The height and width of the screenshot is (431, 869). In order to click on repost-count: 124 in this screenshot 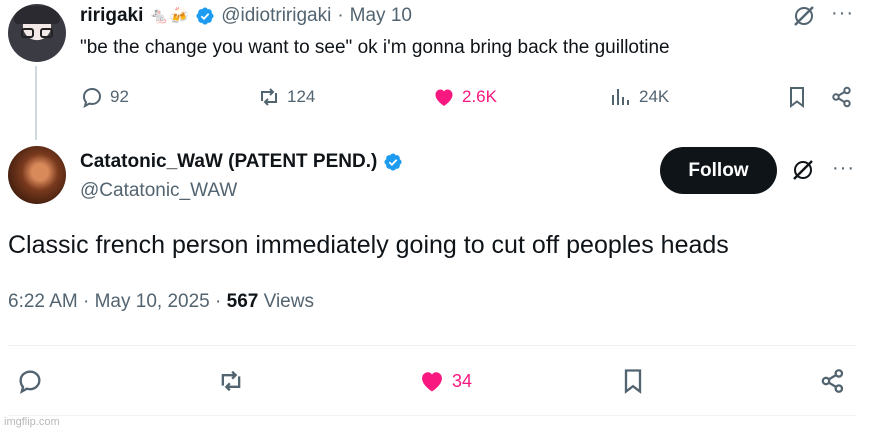, I will do `click(301, 96)`.